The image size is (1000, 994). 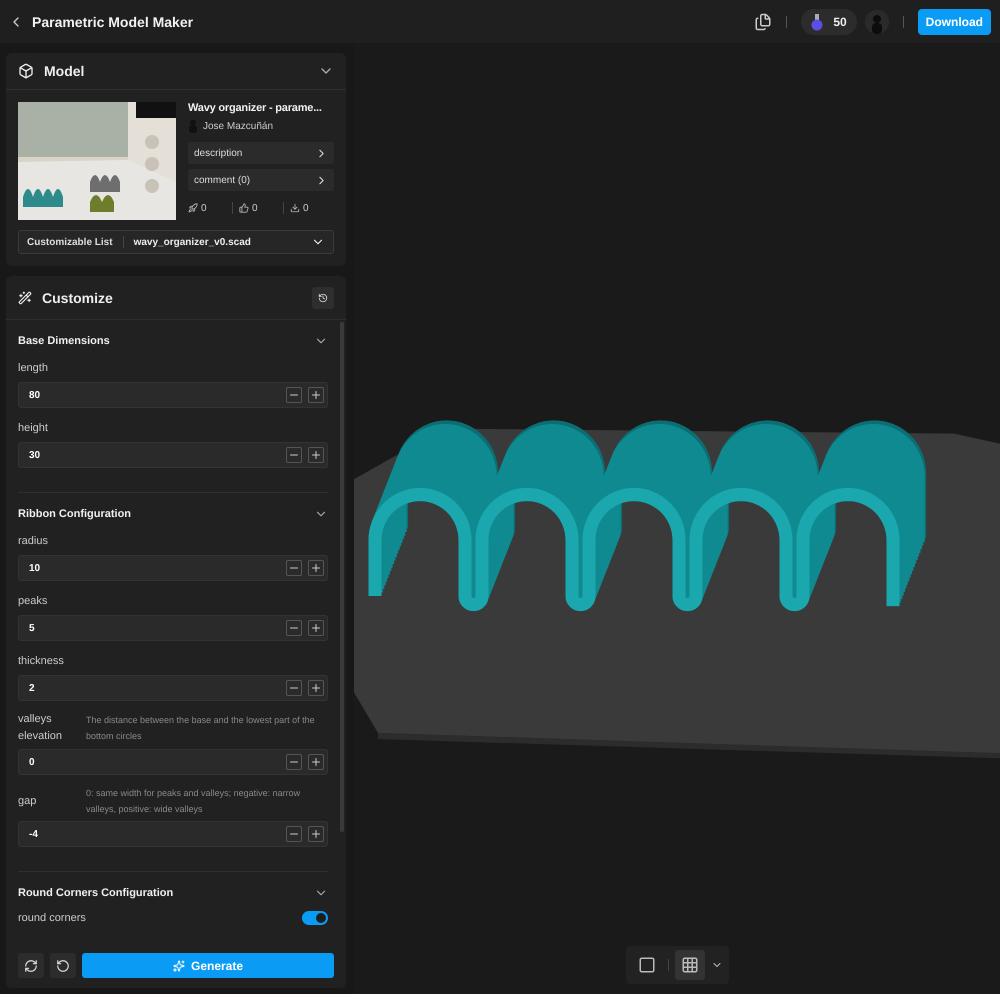 I want to click on refresh-icon, so click(x=31, y=965).